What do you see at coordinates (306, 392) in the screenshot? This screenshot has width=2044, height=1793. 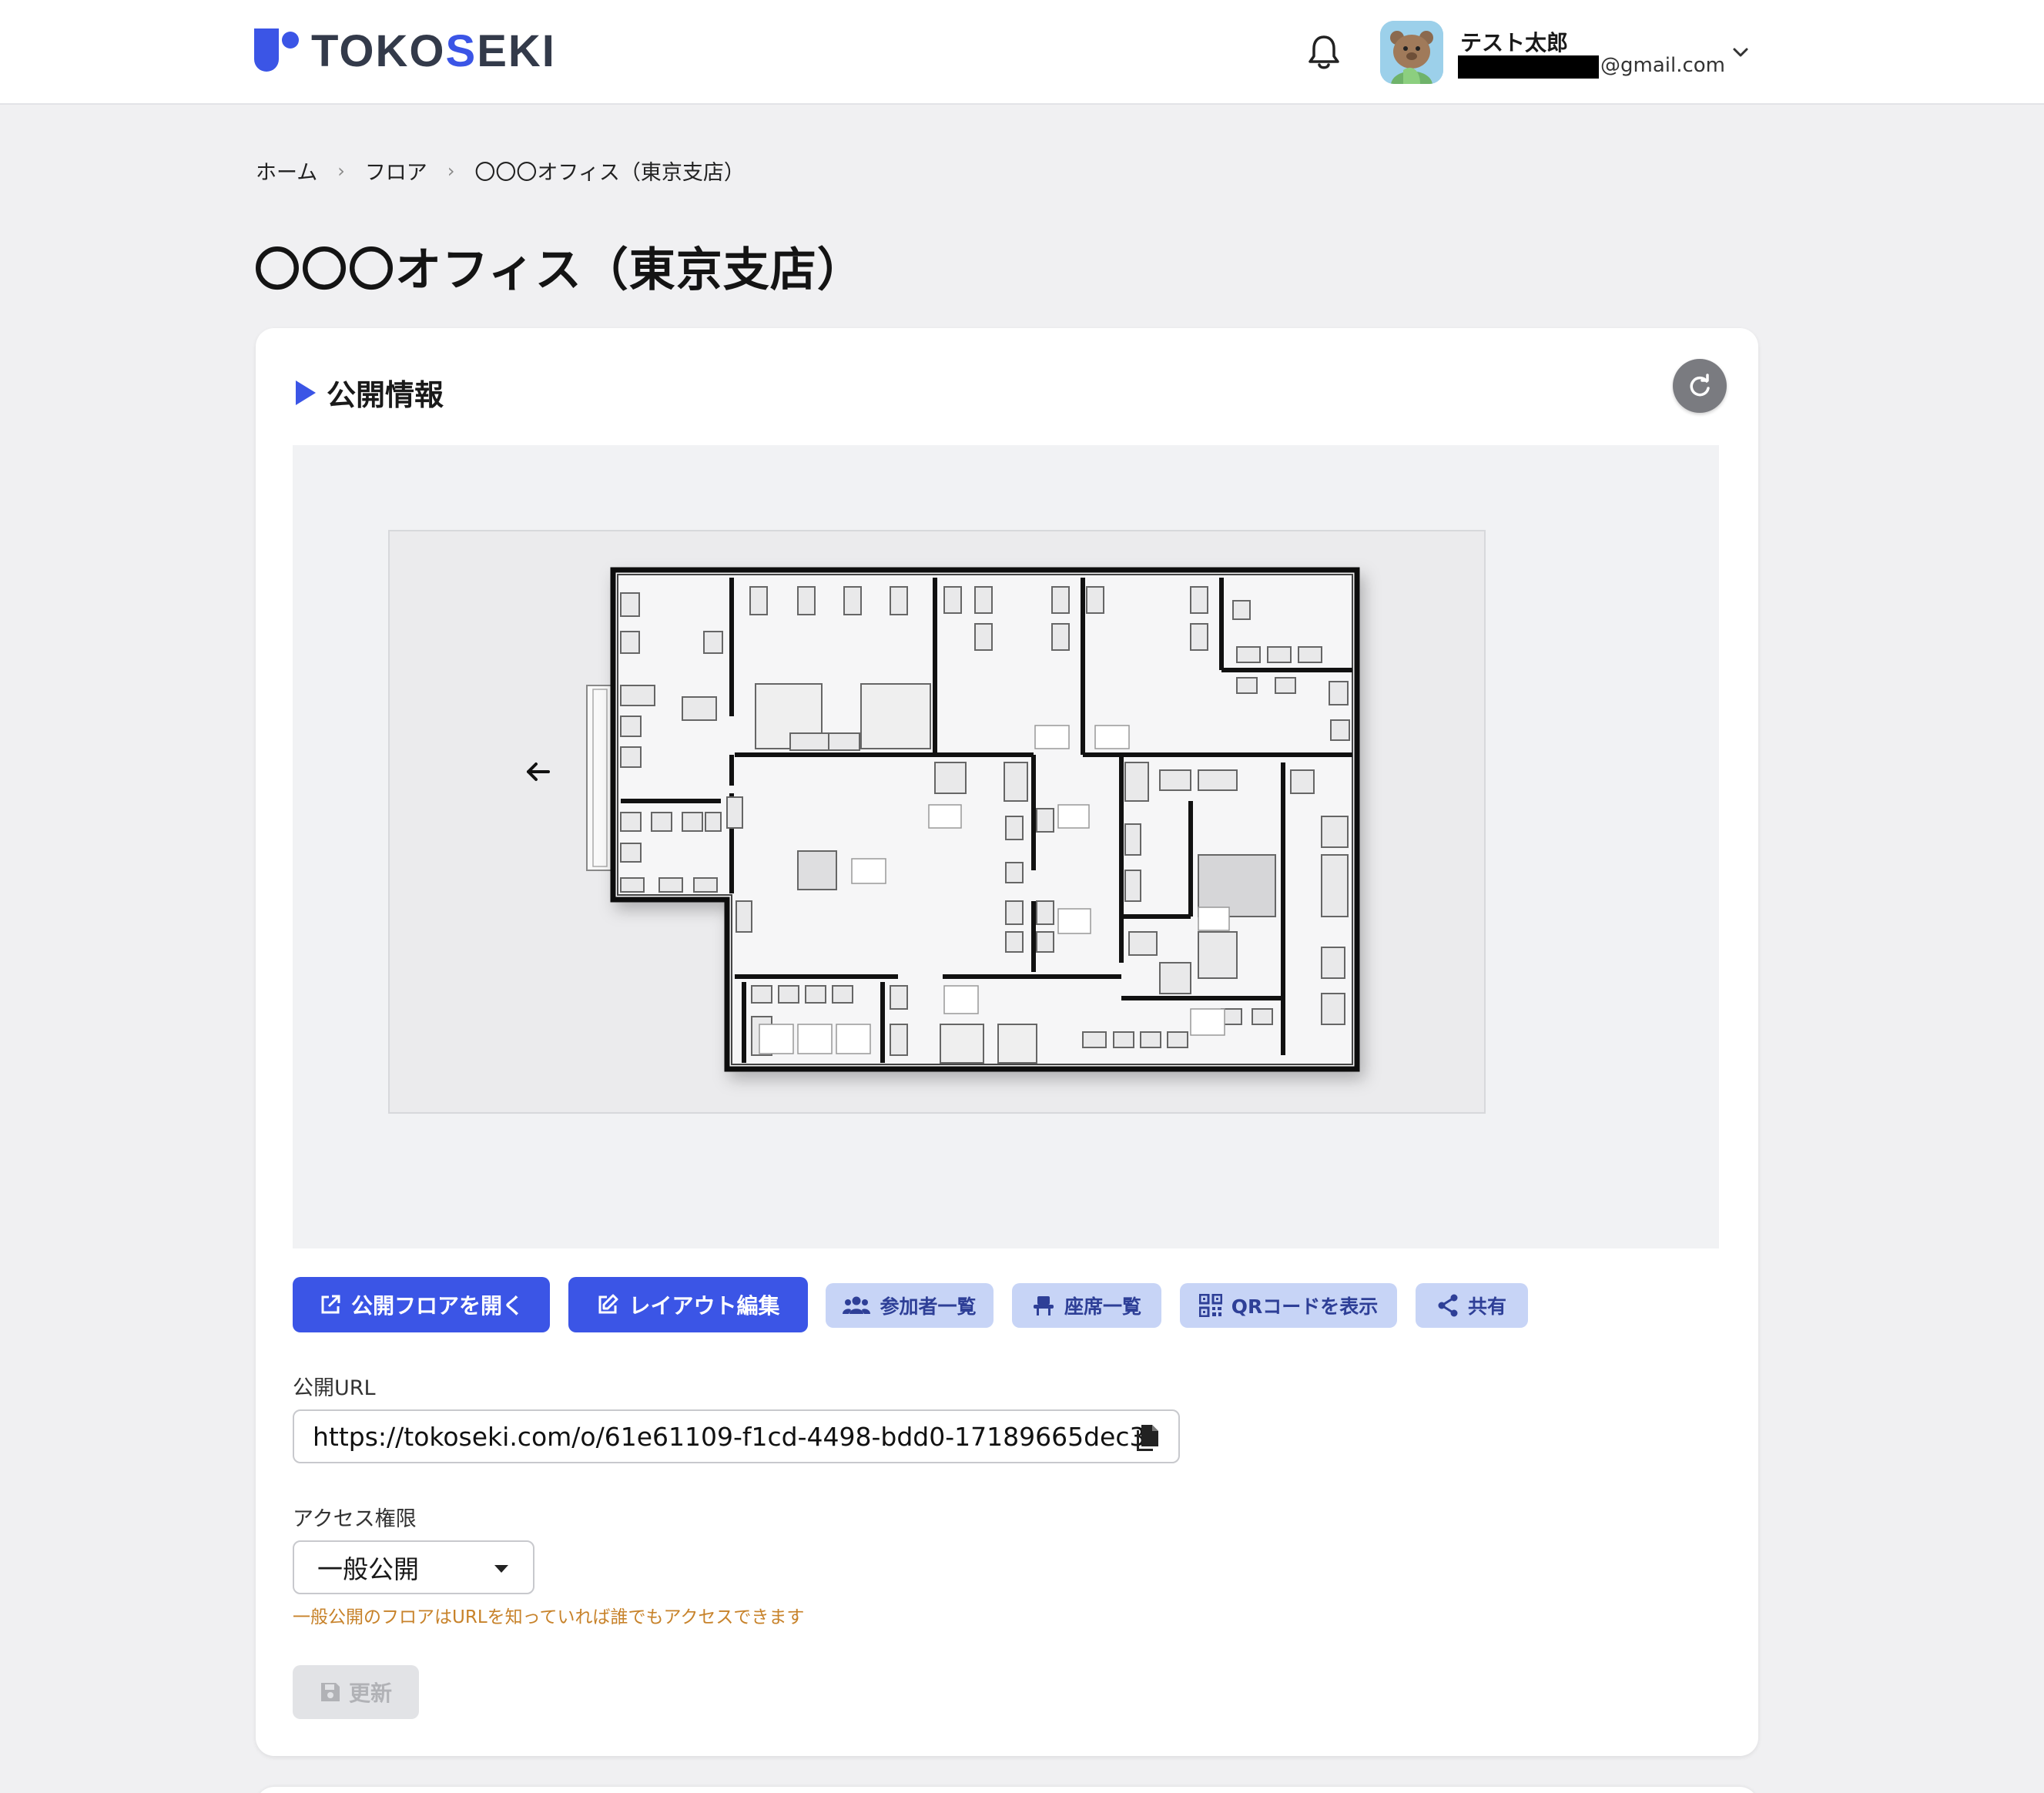 I see `triangle-icon` at bounding box center [306, 392].